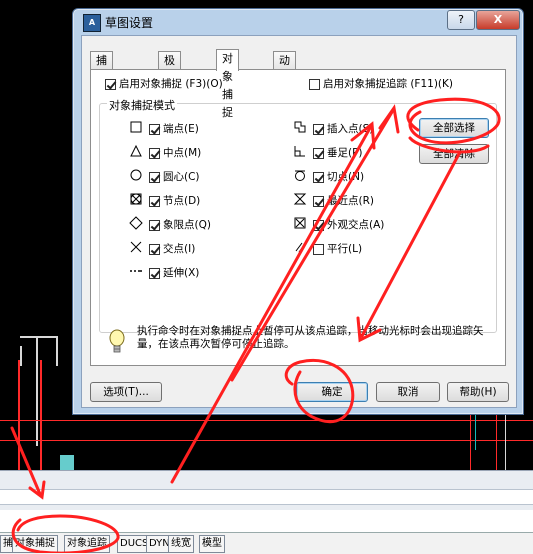  Describe the element at coordinates (350, 201) in the screenshot. I see `snap-mode-label: 最近点(R)` at that location.